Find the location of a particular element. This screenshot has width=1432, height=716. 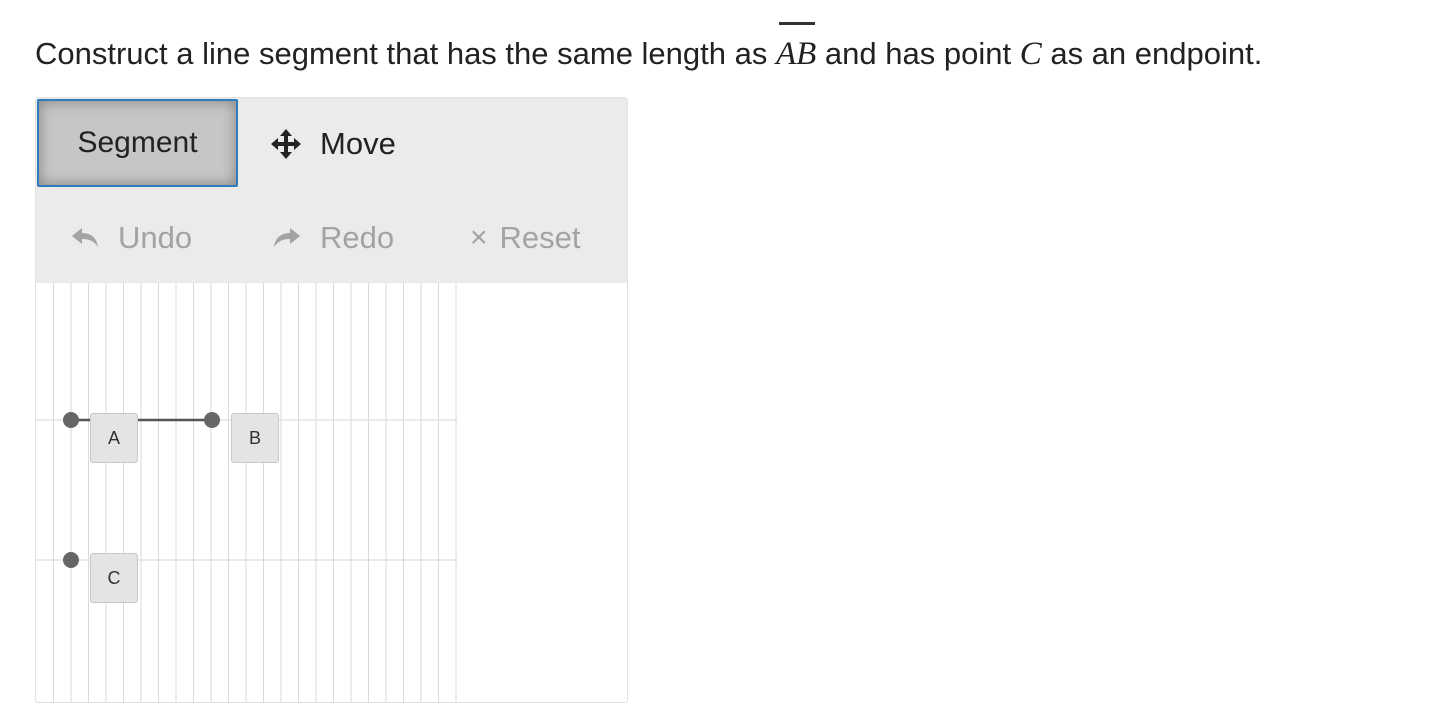

undo-button: Undo is located at coordinates (131, 238).